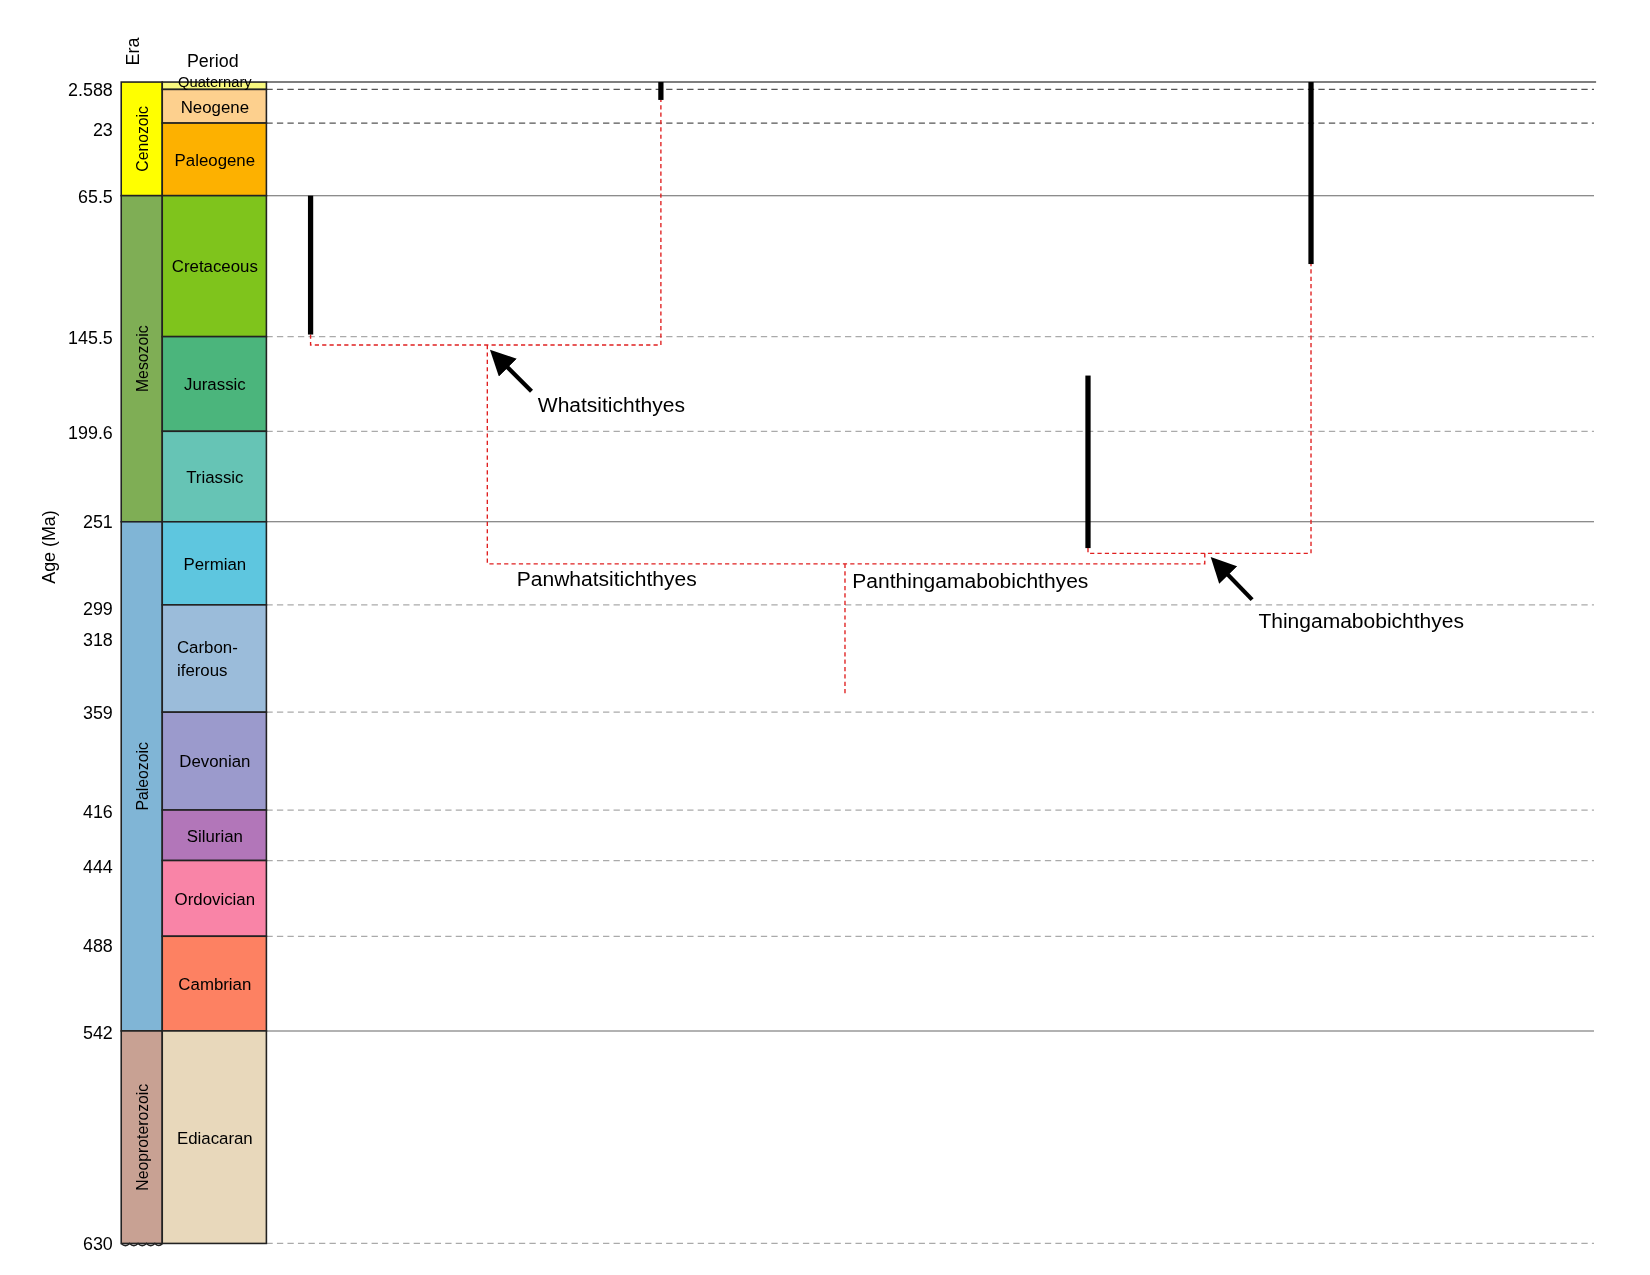 The image size is (1650, 1275). Describe the element at coordinates (98, 867) in the screenshot. I see `age-label: 444` at that location.